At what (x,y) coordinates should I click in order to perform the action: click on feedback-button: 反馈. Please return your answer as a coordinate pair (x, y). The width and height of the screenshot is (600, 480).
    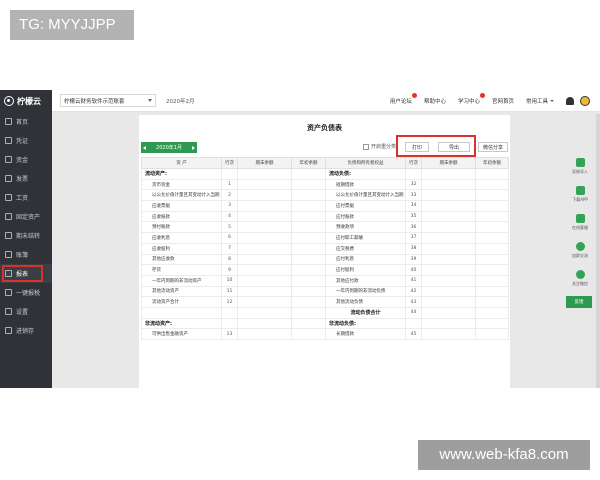
    Looking at the image, I should click on (579, 302).